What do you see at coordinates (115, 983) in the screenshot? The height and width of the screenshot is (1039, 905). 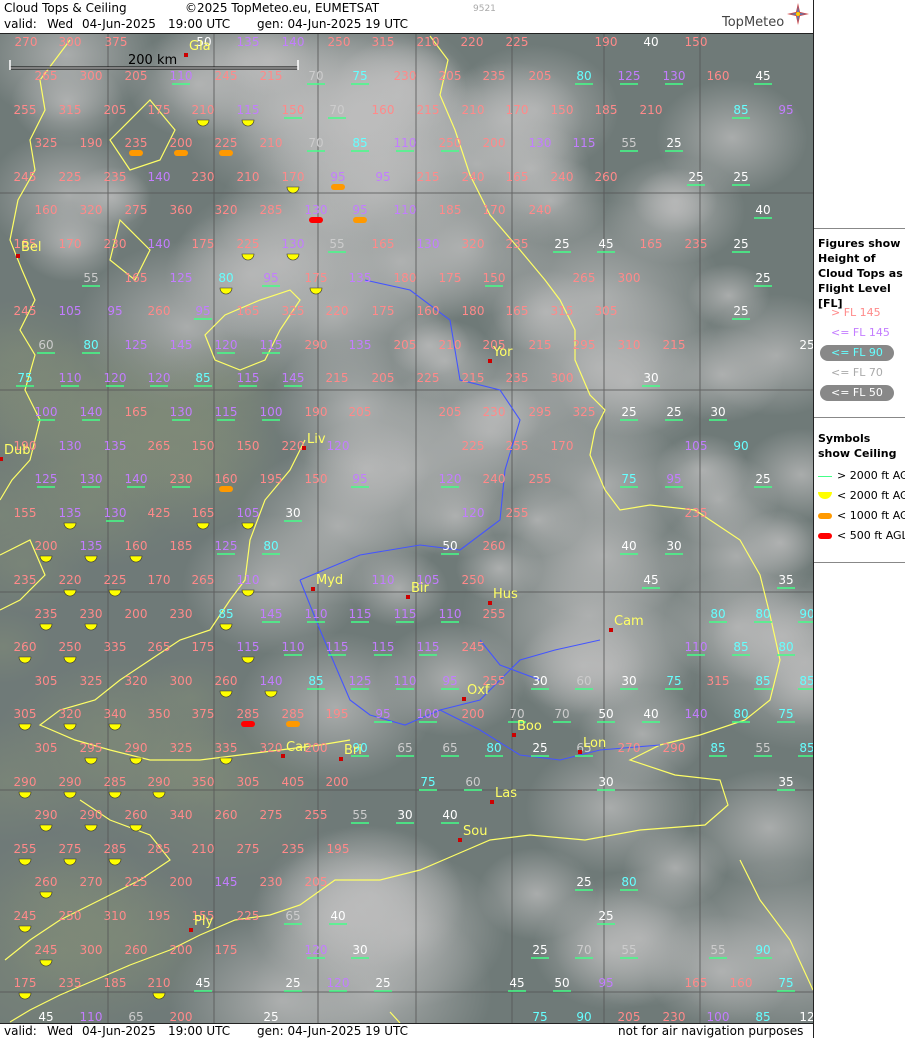 I see `cloud-top-value: 185` at bounding box center [115, 983].